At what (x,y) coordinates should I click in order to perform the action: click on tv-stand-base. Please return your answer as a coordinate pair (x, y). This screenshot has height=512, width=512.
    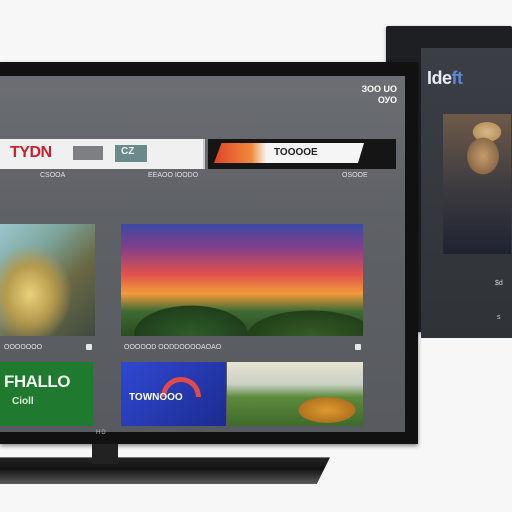
    Looking at the image, I should click on (165, 470).